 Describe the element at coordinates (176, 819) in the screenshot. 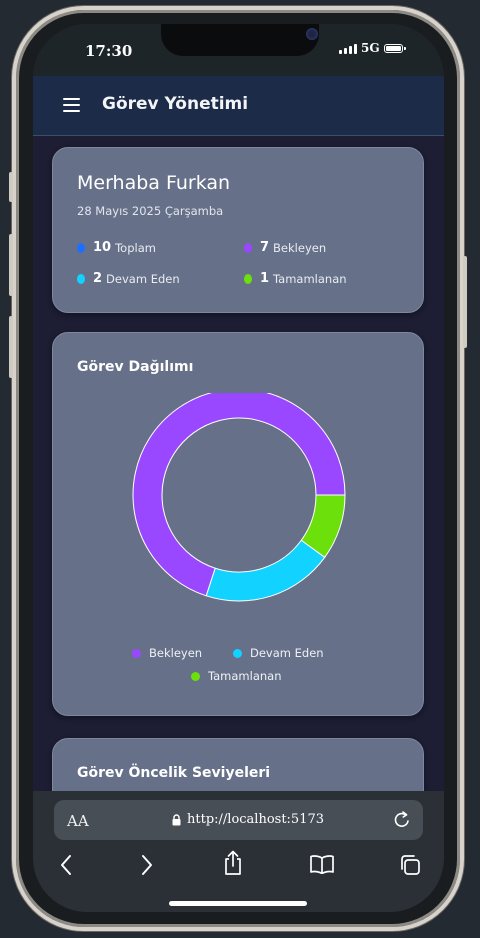

I see `lock-icon` at that location.